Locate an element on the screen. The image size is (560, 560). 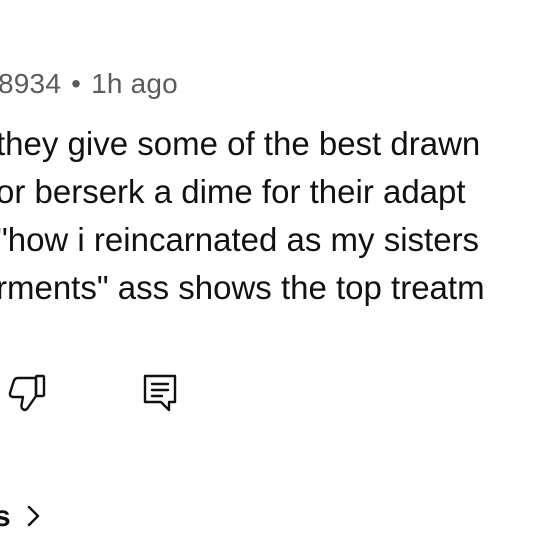
comment-line-2: or berserk a dime for their adapt is located at coordinates (233, 191).